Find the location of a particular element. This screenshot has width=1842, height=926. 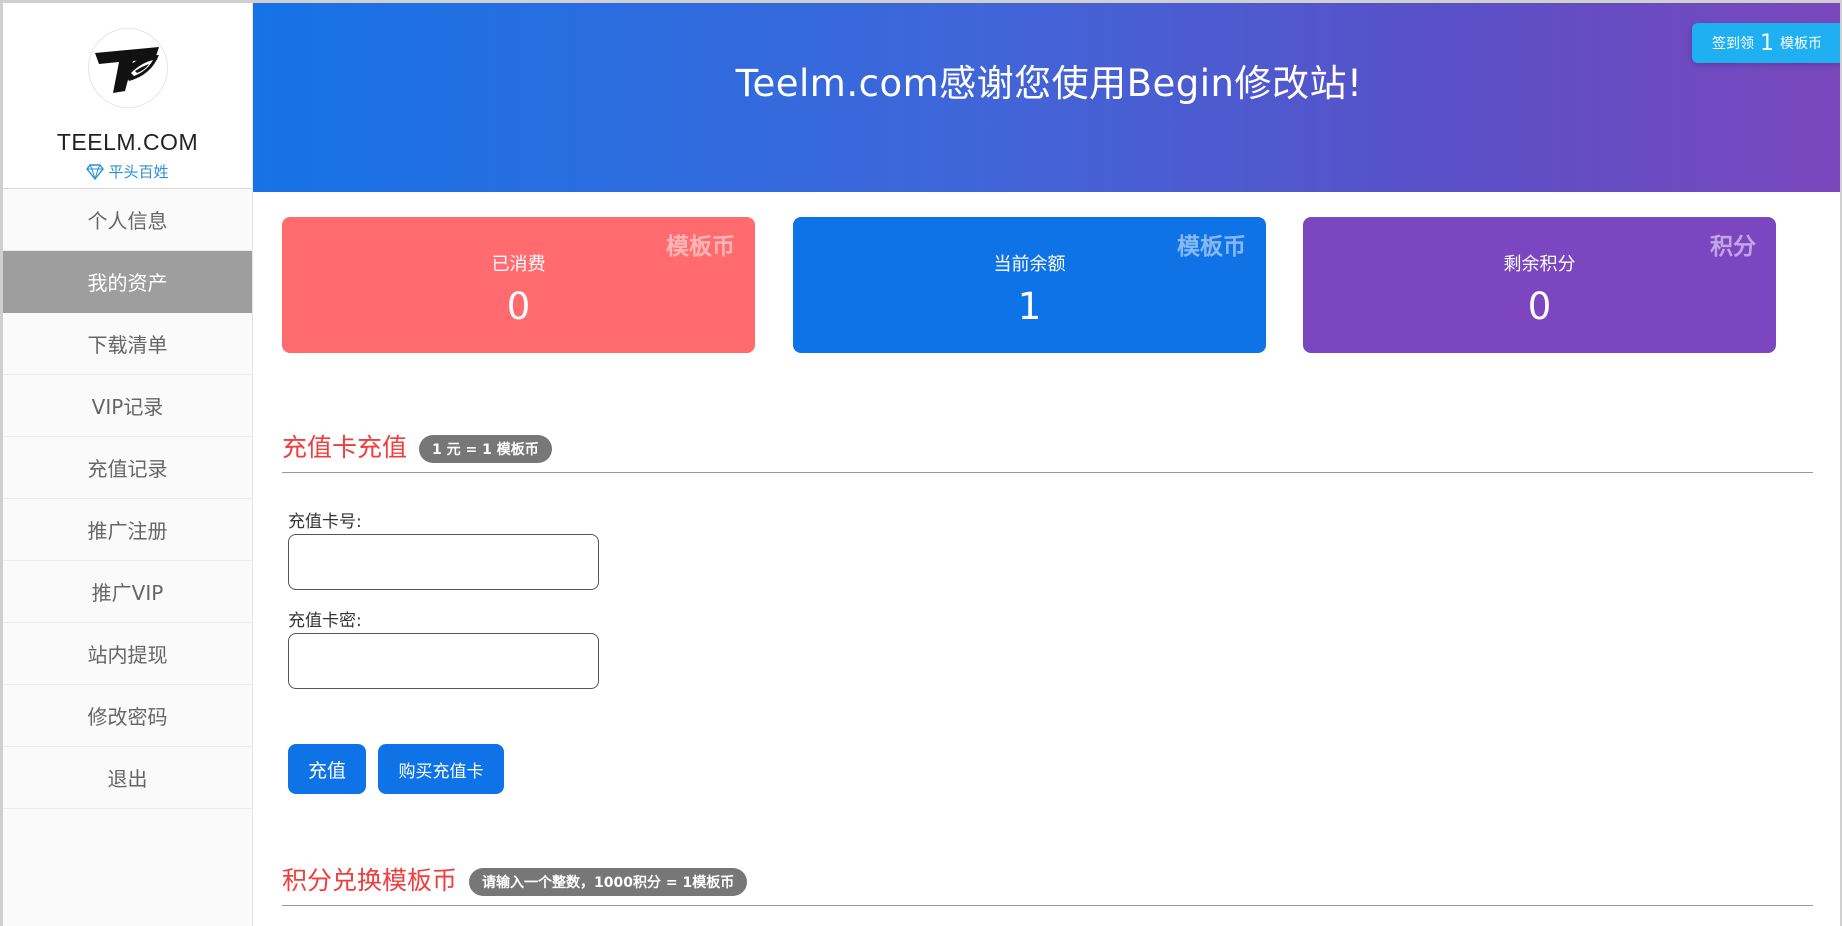

sidebar-item-change-password: 修改密码 is located at coordinates (127, 716).